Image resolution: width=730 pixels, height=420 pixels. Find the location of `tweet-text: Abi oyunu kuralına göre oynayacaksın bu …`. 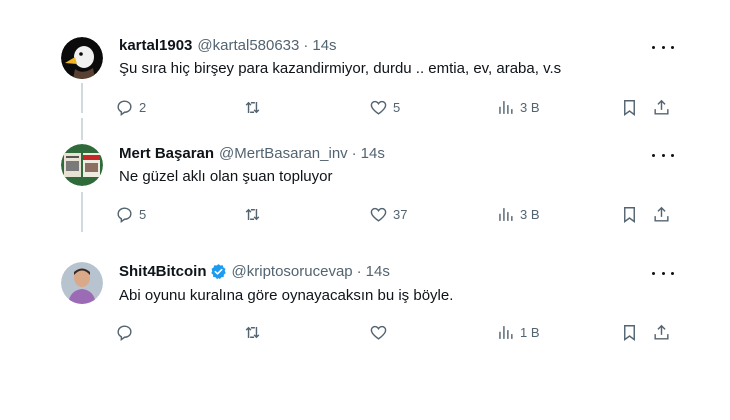

tweet-text: Abi oyunu kuralına göre oynayacaksın bu … is located at coordinates (286, 295).